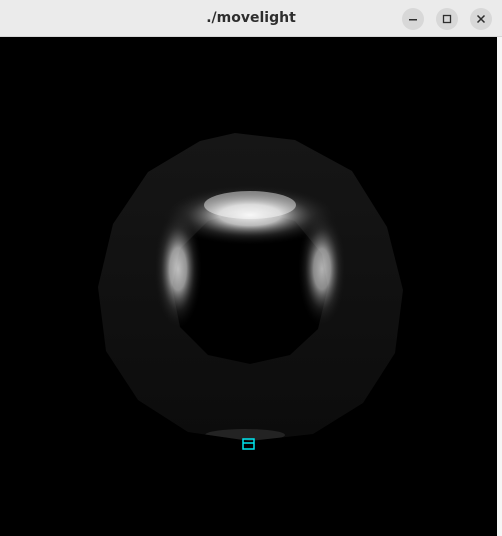  I want to click on minimize-button, so click(413, 19).